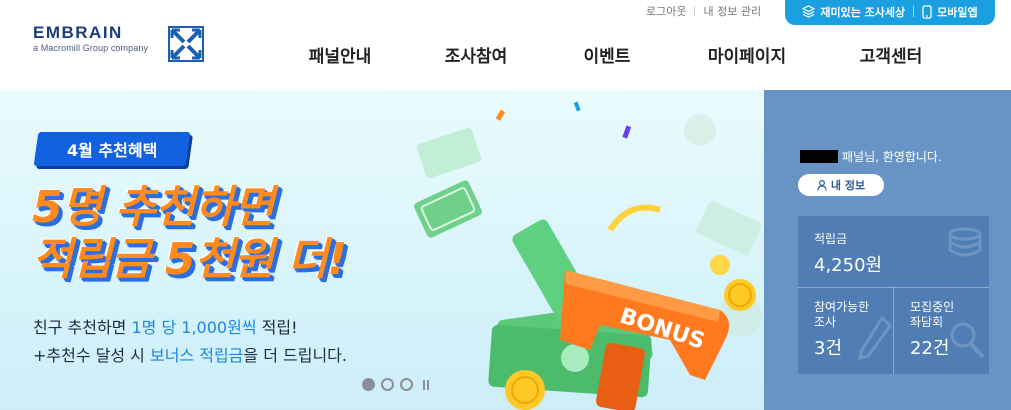 Image resolution: width=1011 pixels, height=410 pixels. I want to click on recruiting-groups-label-2: 좌담회, so click(927, 322).